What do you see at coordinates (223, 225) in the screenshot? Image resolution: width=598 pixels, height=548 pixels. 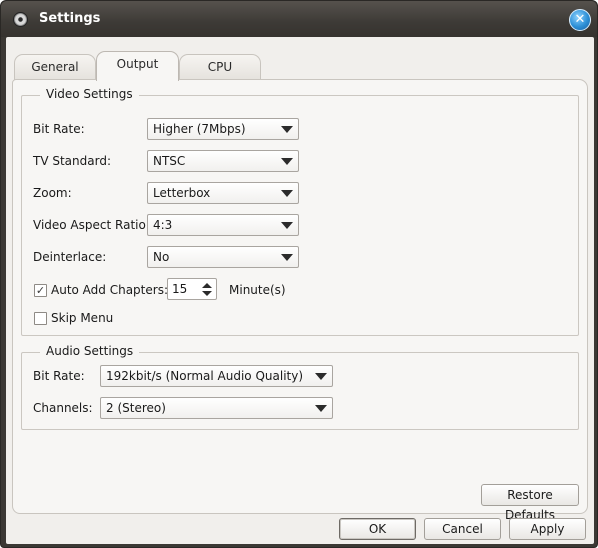 I see `aspect-ratio-dropdown: 4:3` at bounding box center [223, 225].